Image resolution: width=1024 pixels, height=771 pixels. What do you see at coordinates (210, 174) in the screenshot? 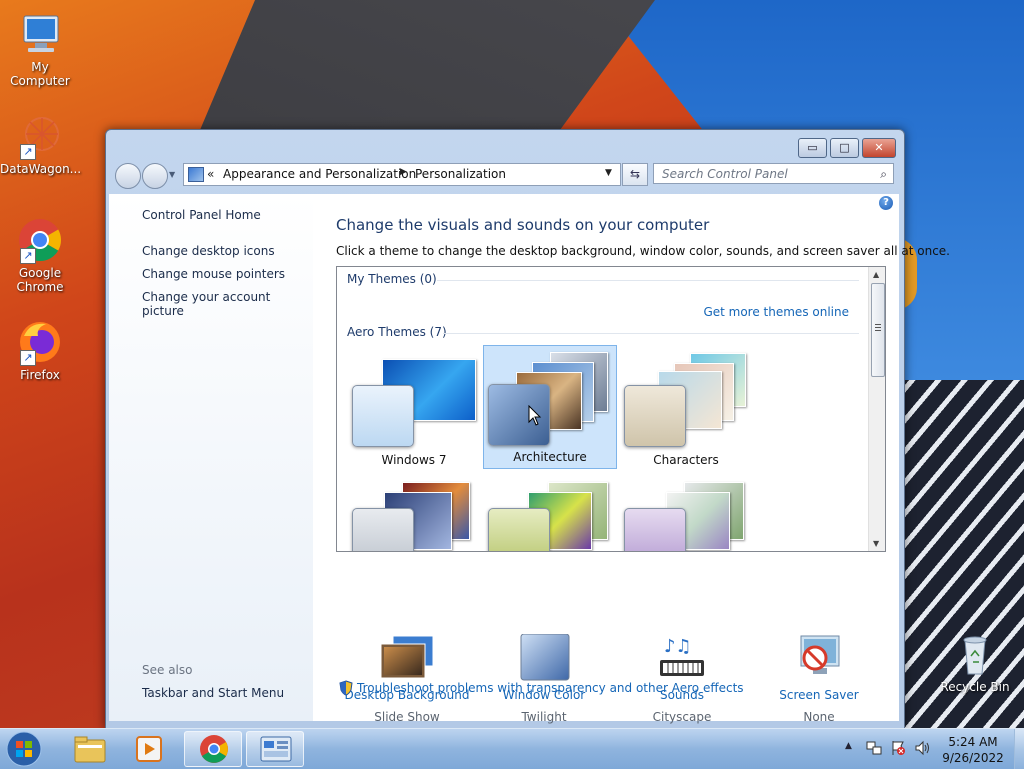
I see `address-overflow: «` at bounding box center [210, 174].